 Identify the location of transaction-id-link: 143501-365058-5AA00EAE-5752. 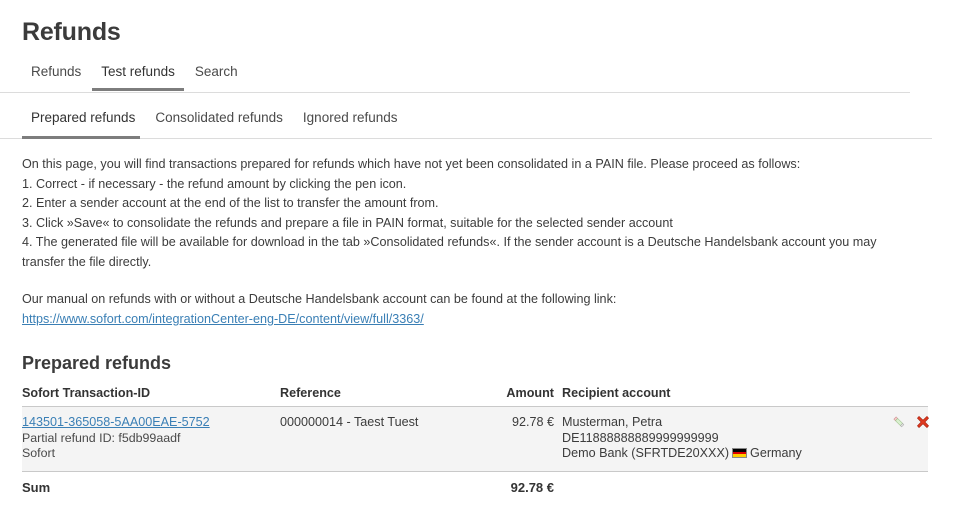
(116, 422).